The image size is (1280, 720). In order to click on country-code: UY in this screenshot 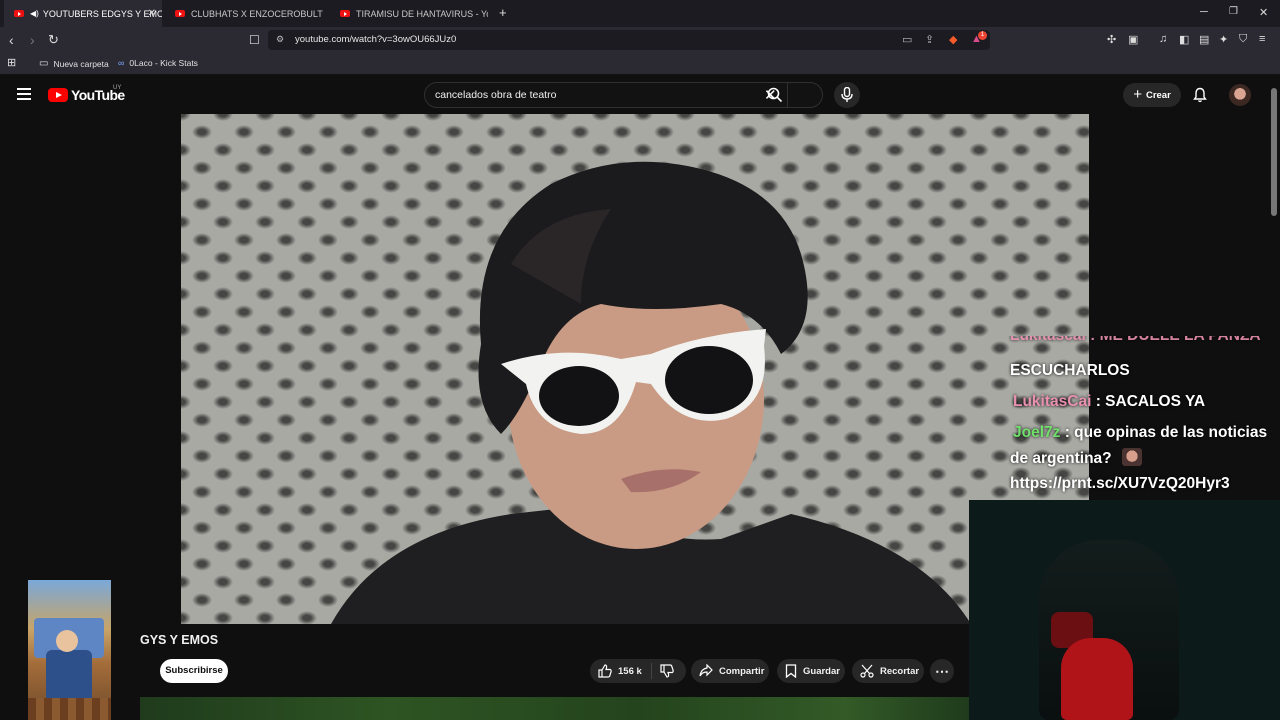, I will do `click(117, 88)`.